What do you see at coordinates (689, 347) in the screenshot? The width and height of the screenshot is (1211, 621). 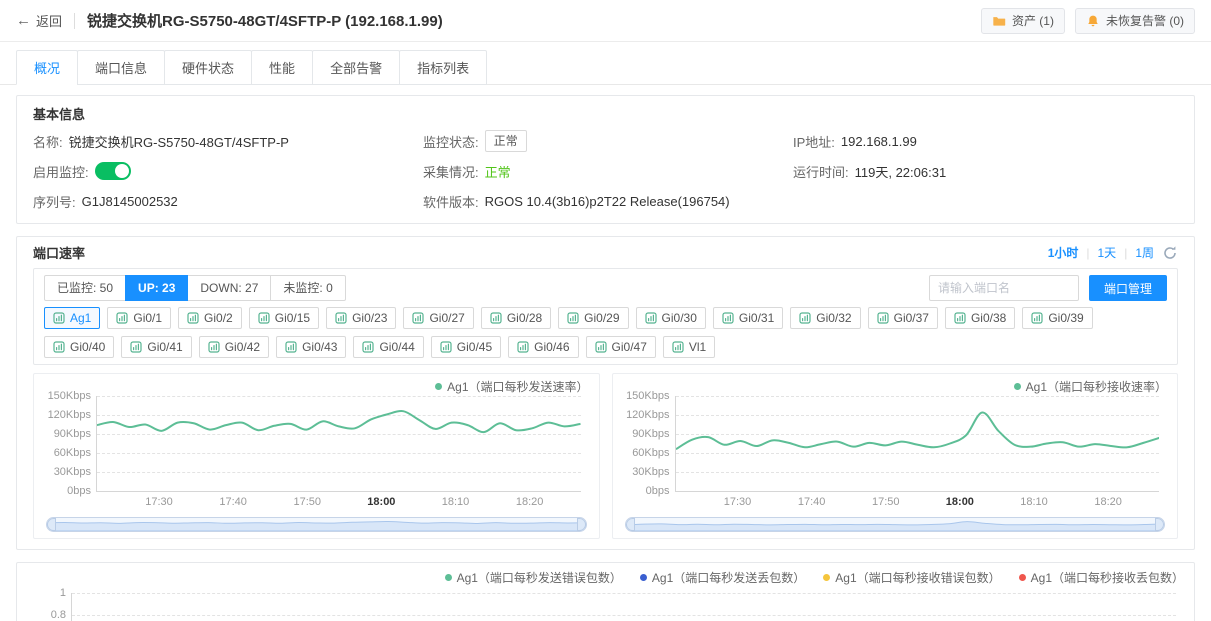 I see `port-chip: Vl1` at bounding box center [689, 347].